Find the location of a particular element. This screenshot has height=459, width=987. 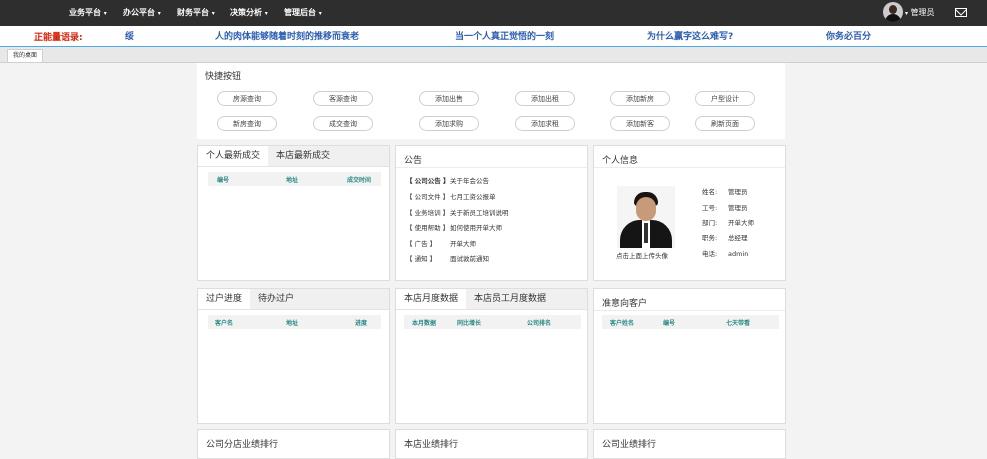

info-key: 姓名: is located at coordinates (710, 192).